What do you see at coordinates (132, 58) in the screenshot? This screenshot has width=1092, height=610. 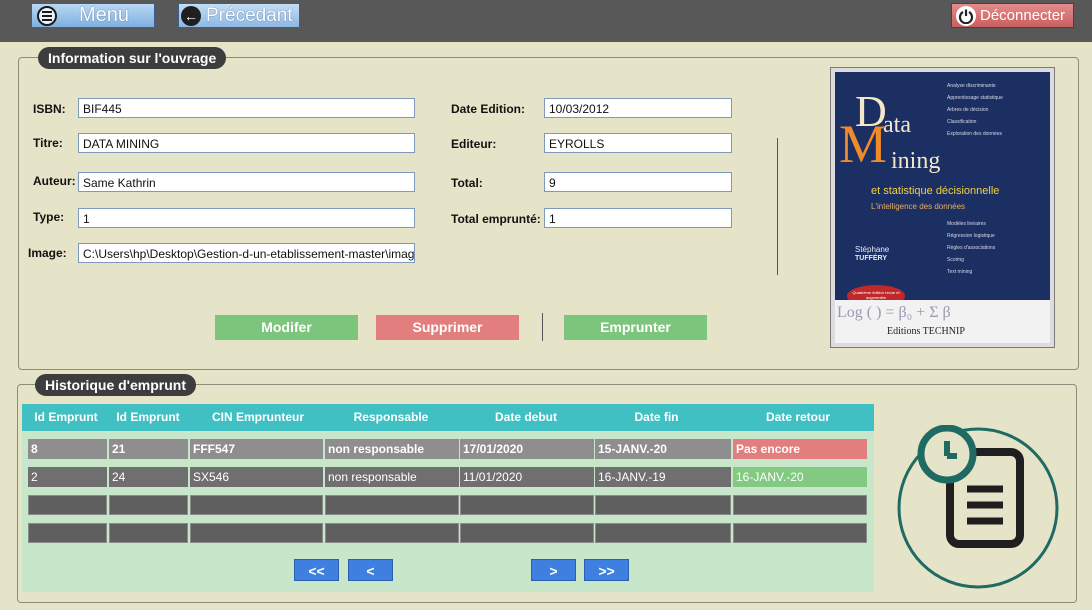 I see `book-info-title: Information sur l'ouvrage` at bounding box center [132, 58].